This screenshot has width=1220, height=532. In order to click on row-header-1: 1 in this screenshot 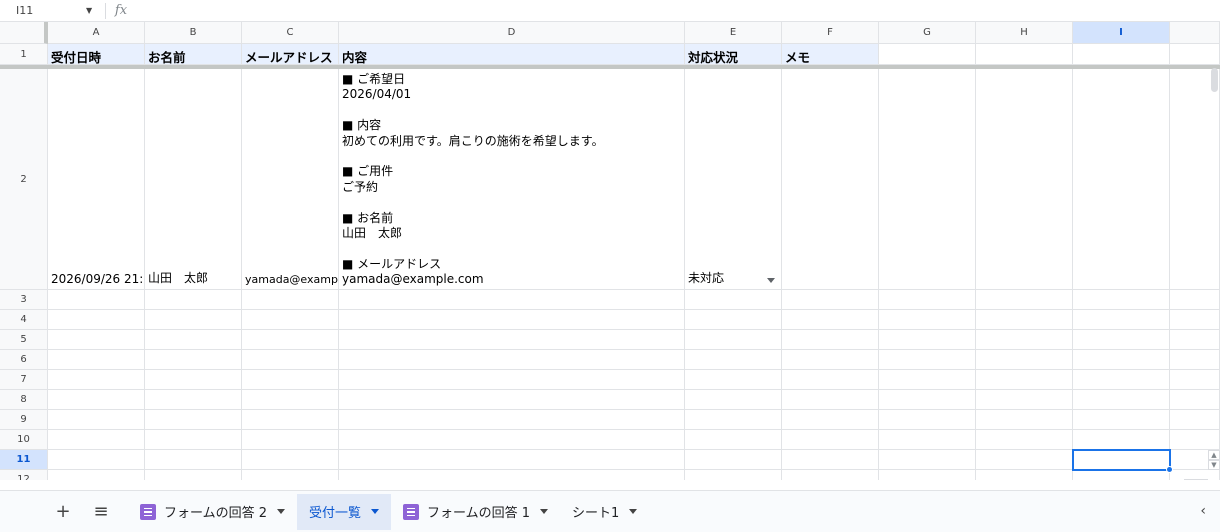, I will do `click(24, 54)`.